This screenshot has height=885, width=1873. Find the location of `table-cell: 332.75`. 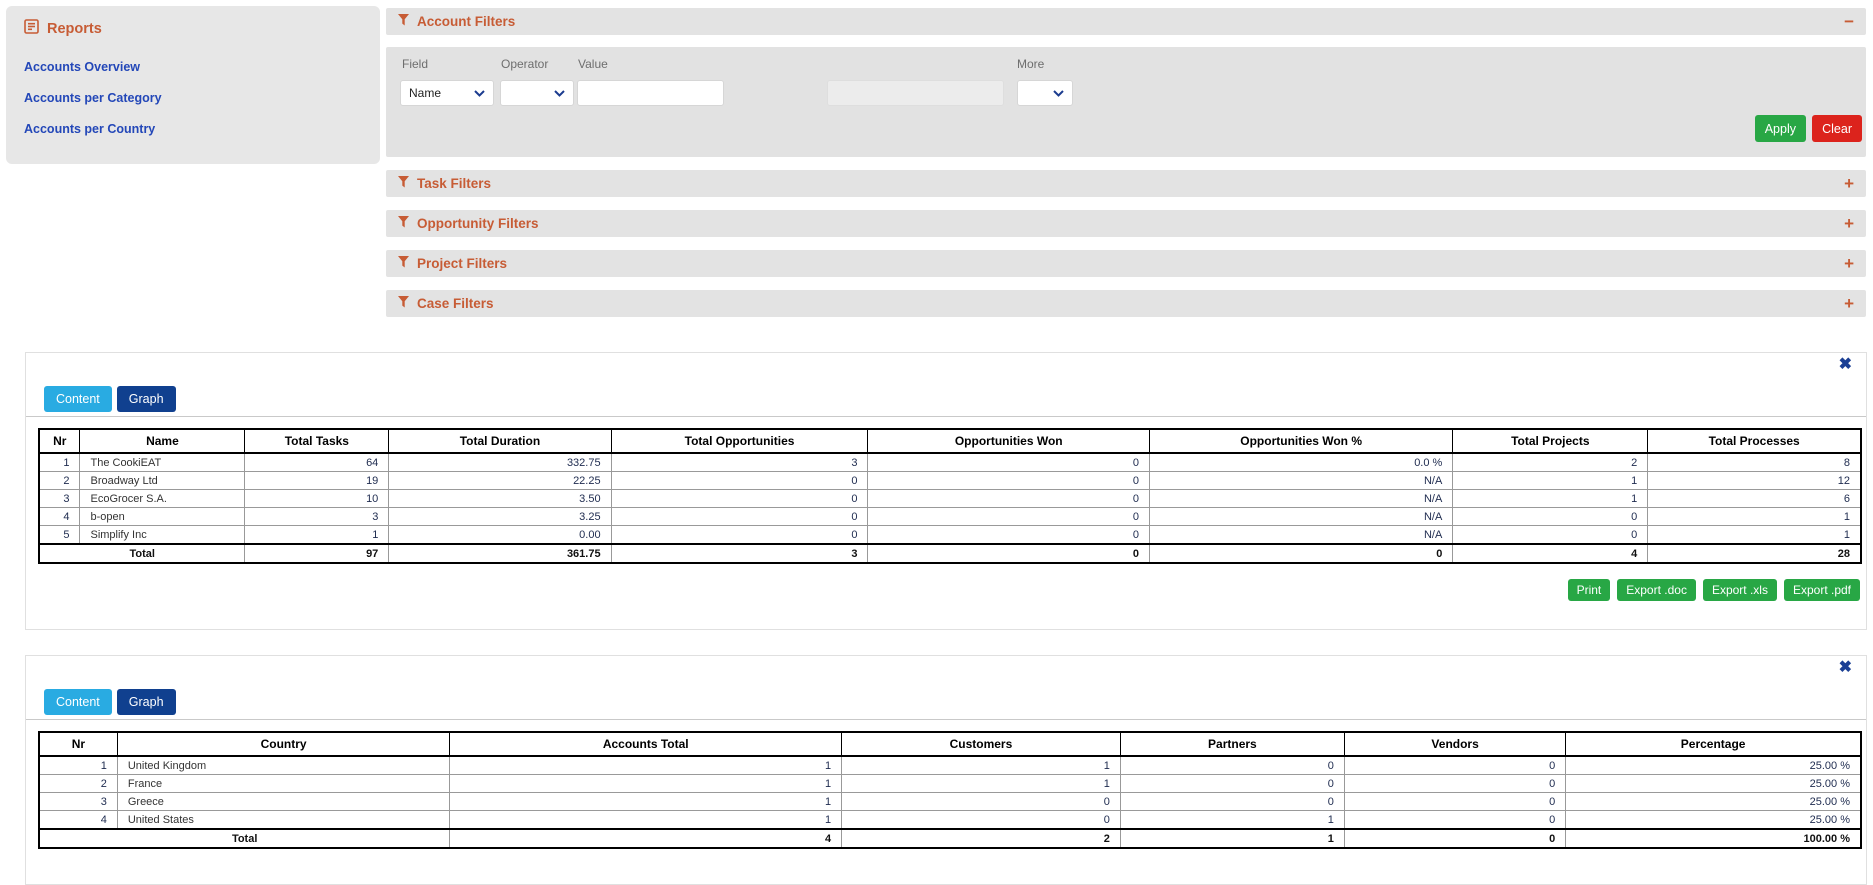

table-cell: 332.75 is located at coordinates (500, 462).